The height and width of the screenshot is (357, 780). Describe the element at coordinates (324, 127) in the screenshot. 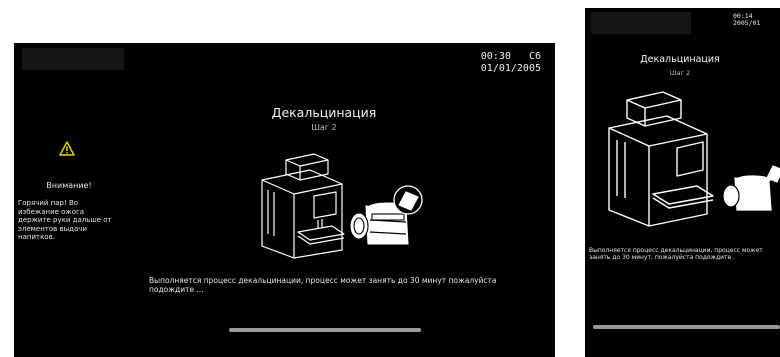

I see `step-label: Шаг 2` at that location.